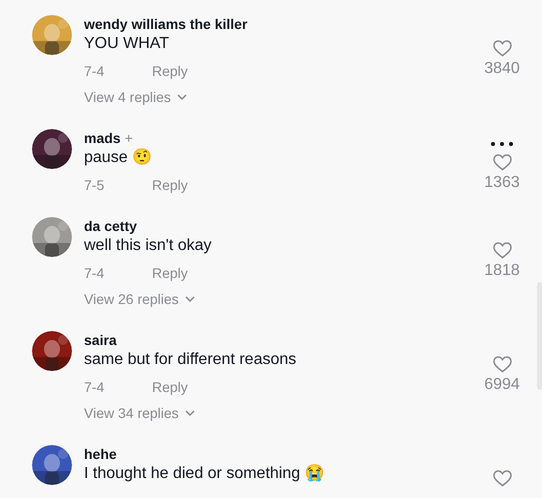 This screenshot has width=542, height=498. What do you see at coordinates (135, 97) in the screenshot?
I see `view-replies-link: View 4 replies` at bounding box center [135, 97].